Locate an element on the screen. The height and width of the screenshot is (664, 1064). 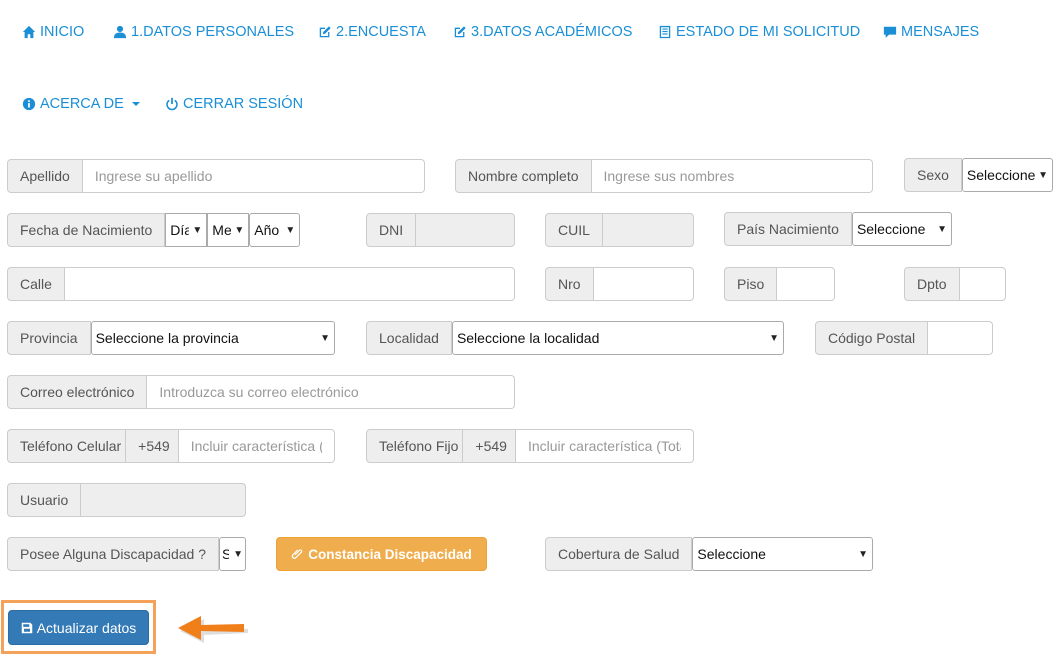
nav-estado-solicitud-label: ESTADO DE MI SOLICITUD is located at coordinates (768, 32).